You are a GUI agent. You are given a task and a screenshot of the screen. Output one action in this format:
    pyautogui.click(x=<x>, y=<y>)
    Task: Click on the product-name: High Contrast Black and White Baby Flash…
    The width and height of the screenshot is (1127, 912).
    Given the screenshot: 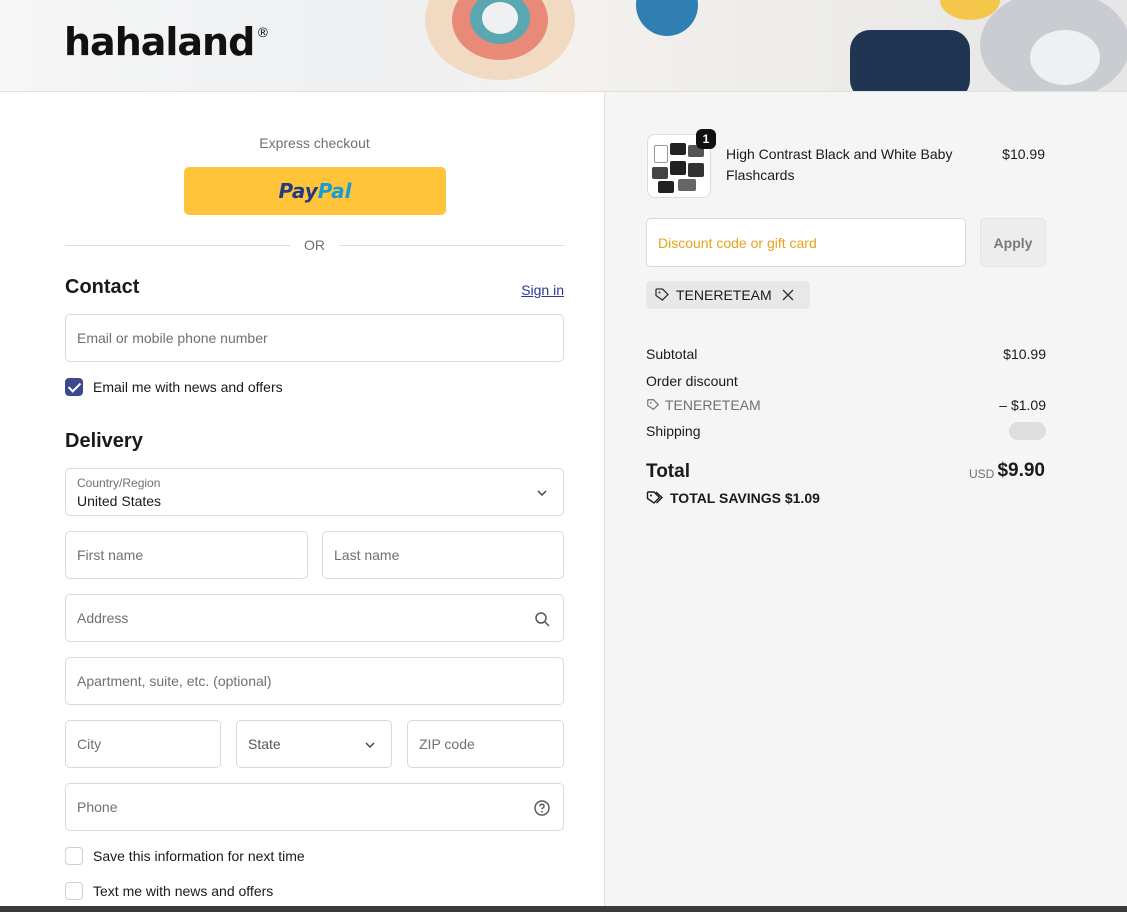 What is the action you would take?
    pyautogui.click(x=839, y=164)
    